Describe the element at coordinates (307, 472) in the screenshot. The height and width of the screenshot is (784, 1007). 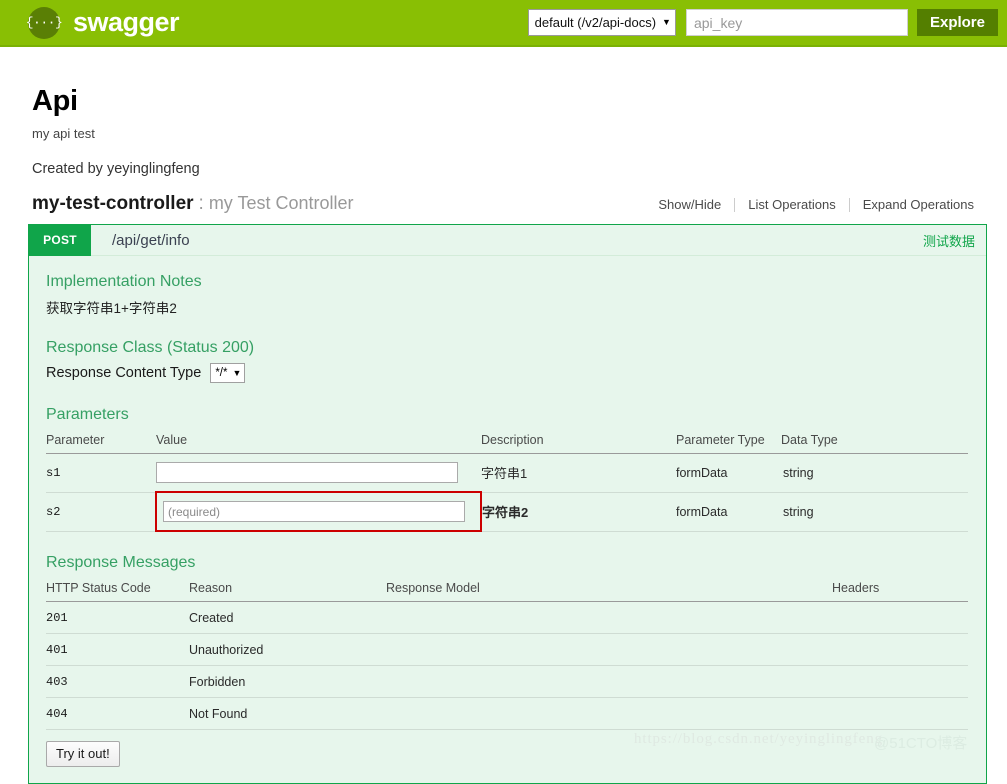
I see `parameter-input-s1` at that location.